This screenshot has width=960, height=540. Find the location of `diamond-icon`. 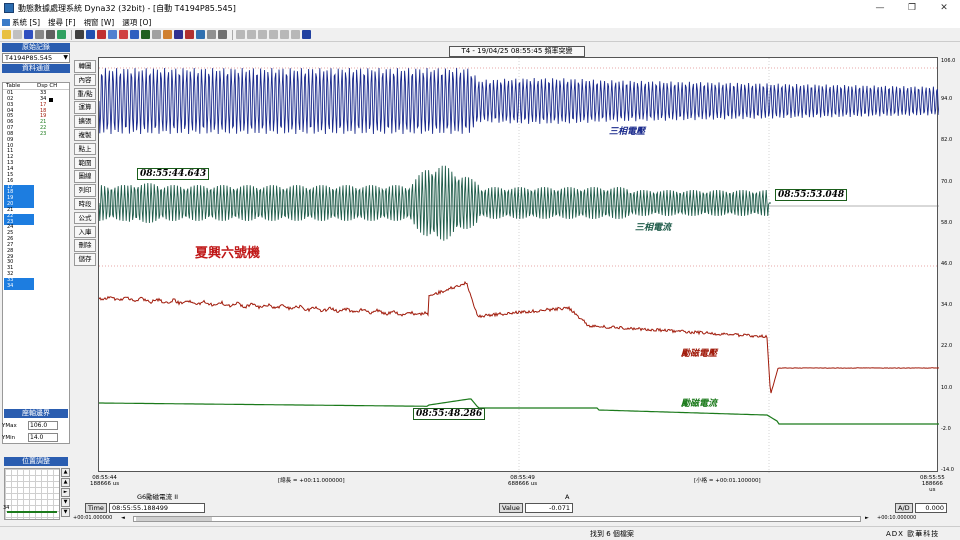

diamond-icon is located at coordinates (306, 34).